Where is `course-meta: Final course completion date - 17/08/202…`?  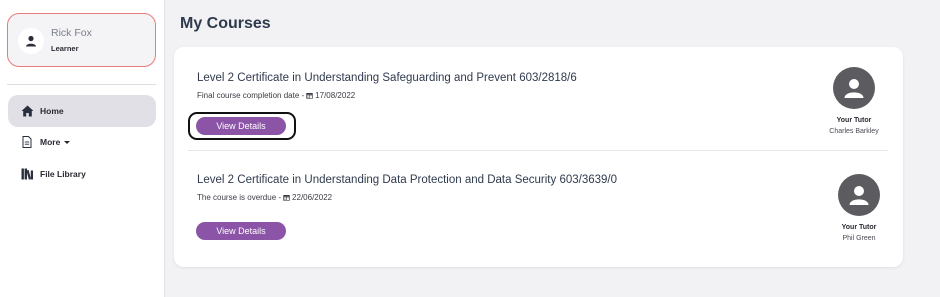
course-meta: Final course completion date - 17/08/202… is located at coordinates (276, 95).